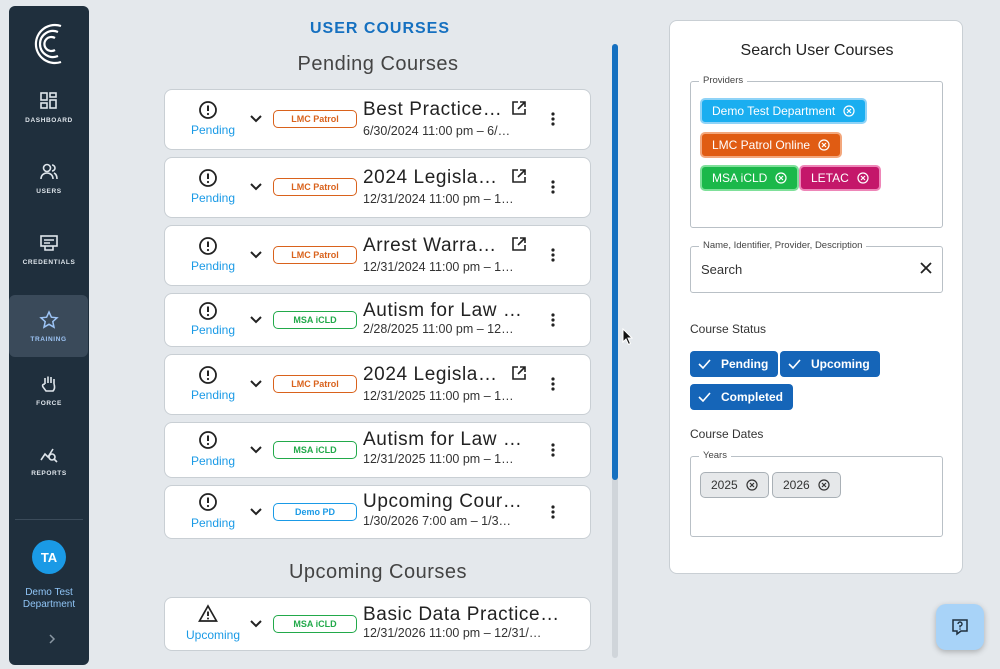 The height and width of the screenshot is (669, 1000). I want to click on provider-chip: Demo Test Department, so click(784, 111).